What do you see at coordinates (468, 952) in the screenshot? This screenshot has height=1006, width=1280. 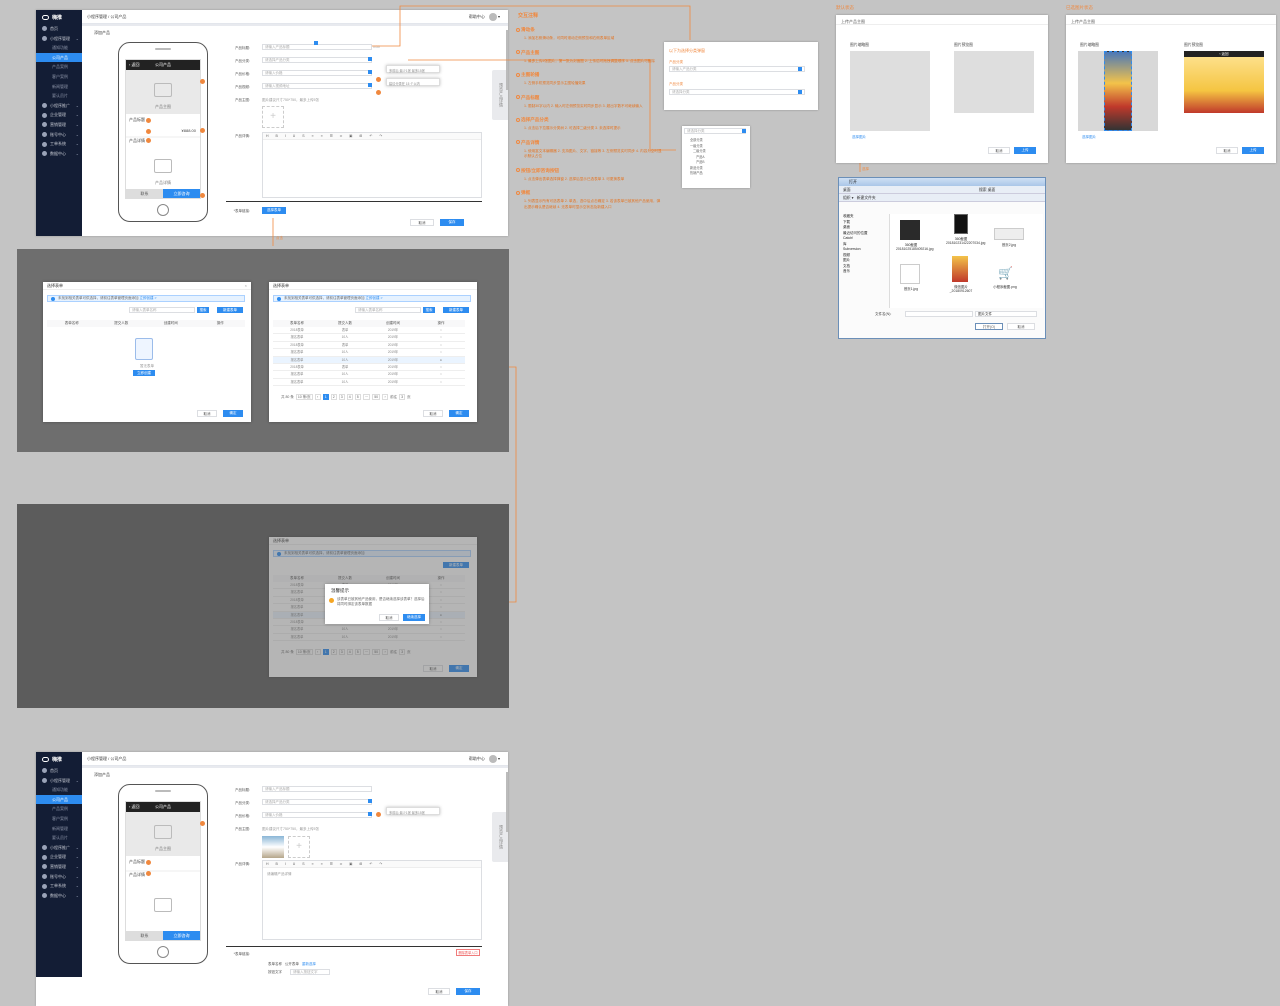 I see `delete-form-entry-button: 删除表单入口` at bounding box center [468, 952].